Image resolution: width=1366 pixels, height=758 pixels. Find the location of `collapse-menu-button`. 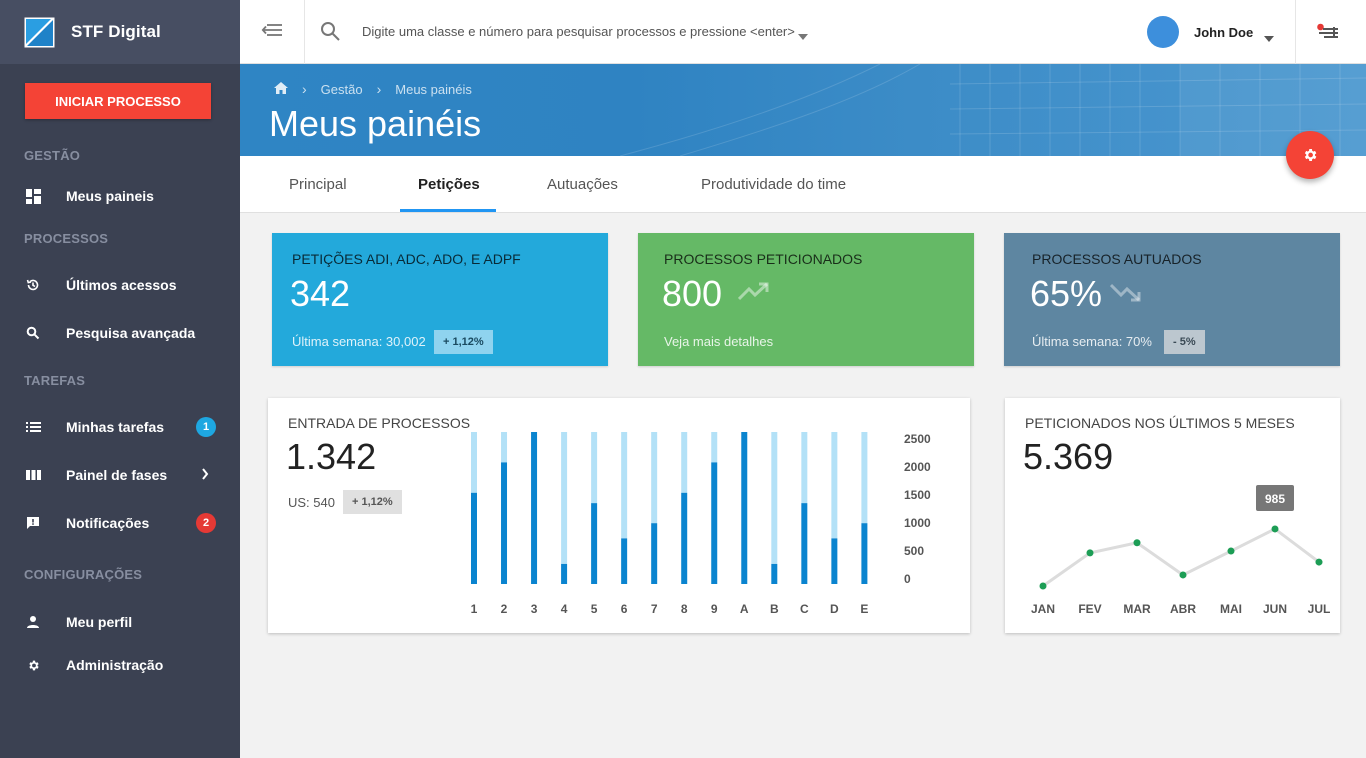

collapse-menu-button is located at coordinates (272, 32).